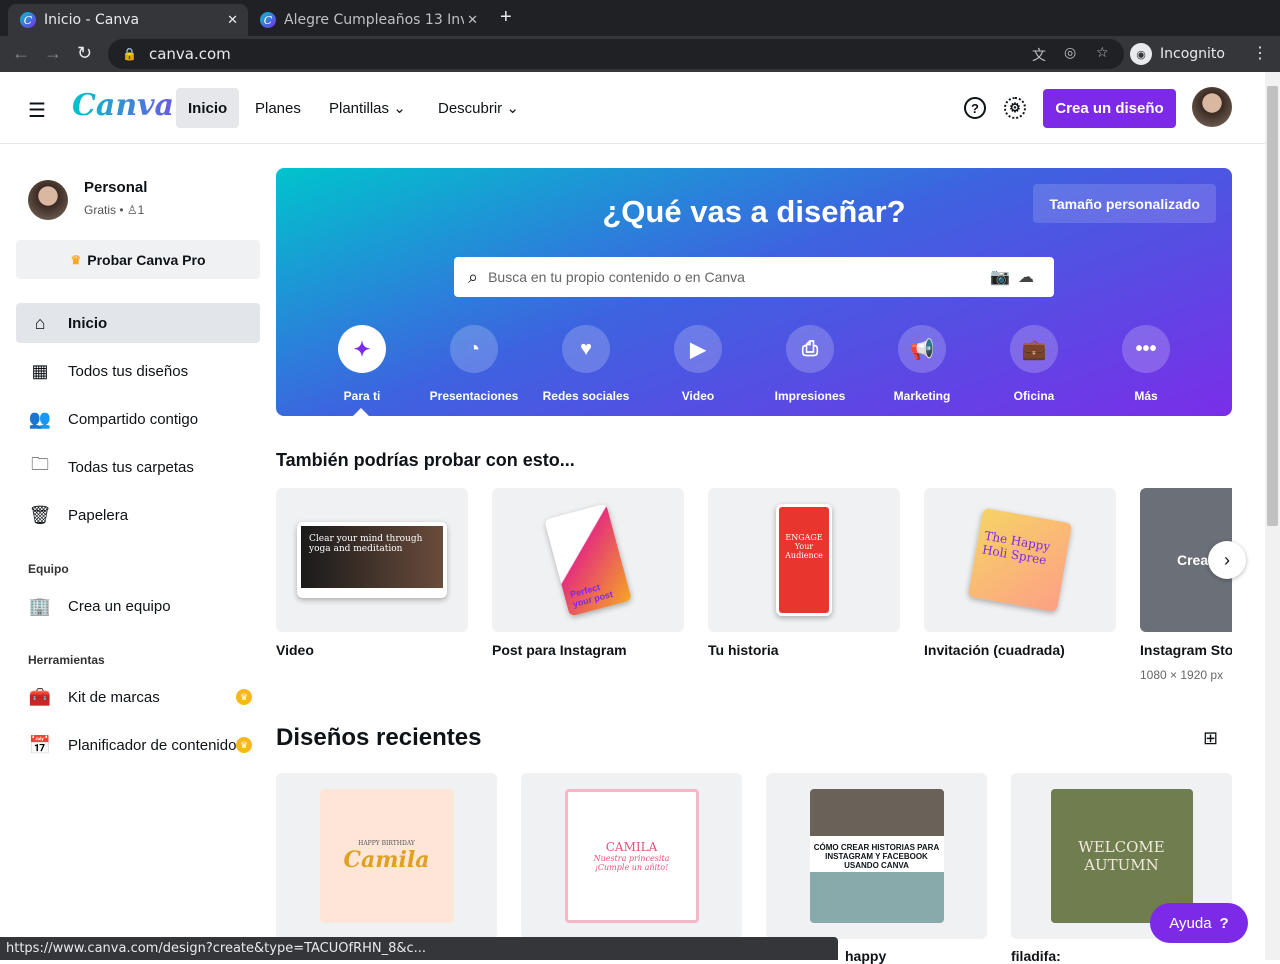 The height and width of the screenshot is (964, 1280). I want to click on canva-logo: Canva, so click(123, 105).